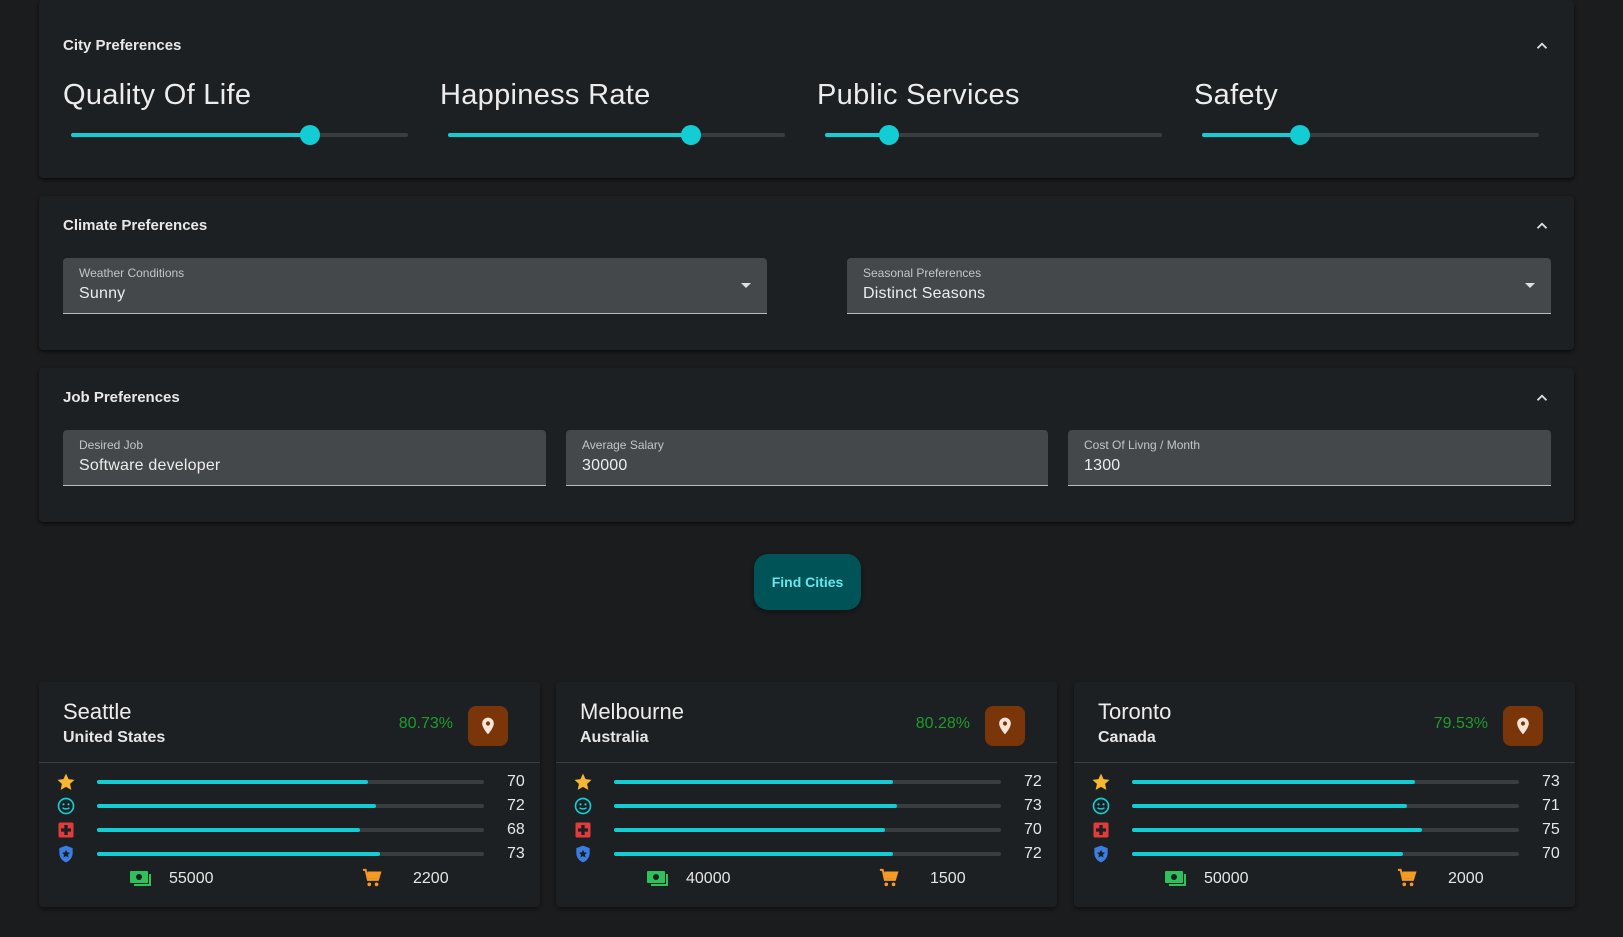  Describe the element at coordinates (1033, 829) in the screenshot. I see `health-value: 70` at that location.